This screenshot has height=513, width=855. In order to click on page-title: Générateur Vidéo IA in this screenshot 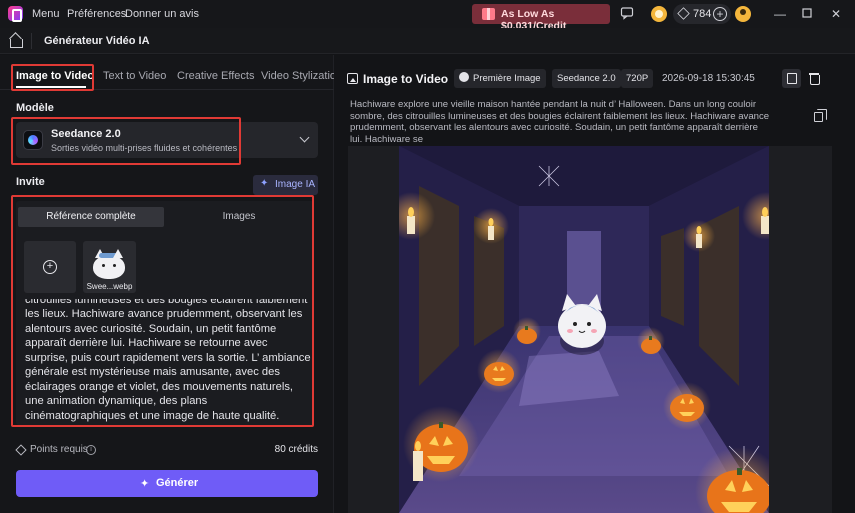, I will do `click(97, 41)`.